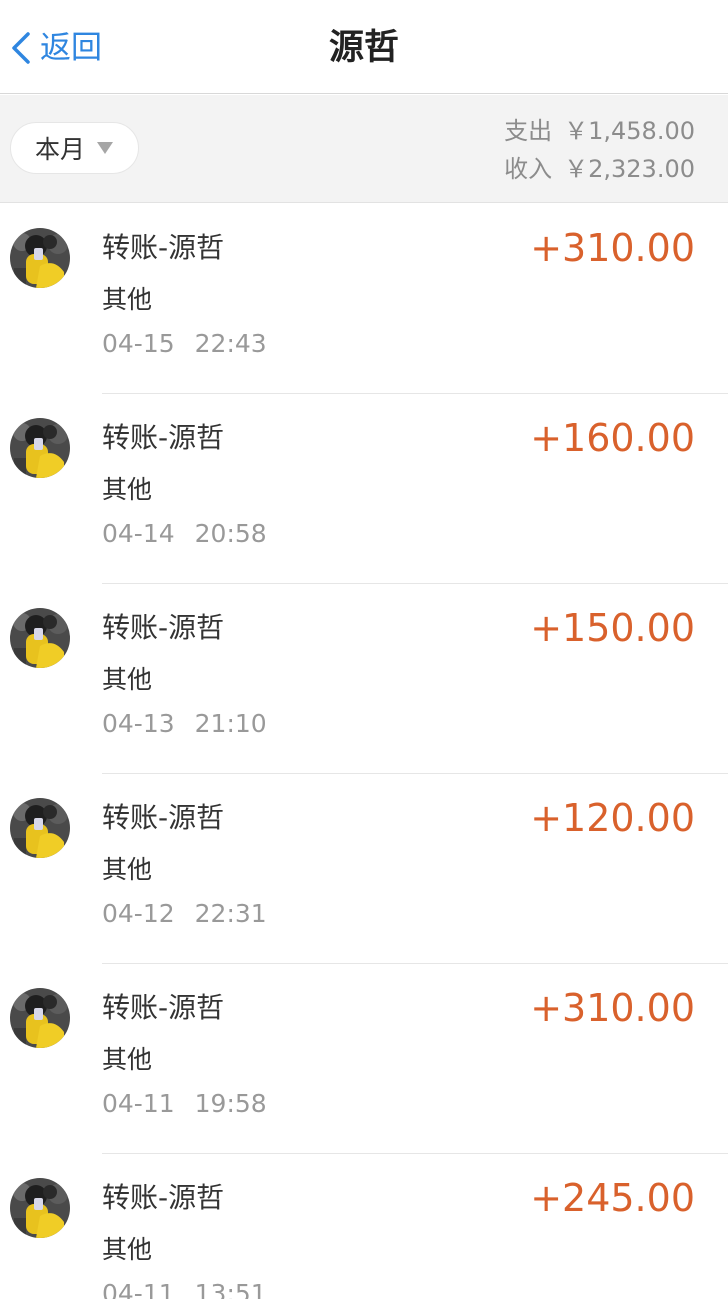 The height and width of the screenshot is (1299, 728). What do you see at coordinates (138, 723) in the screenshot?
I see `transaction-date: 04-13` at bounding box center [138, 723].